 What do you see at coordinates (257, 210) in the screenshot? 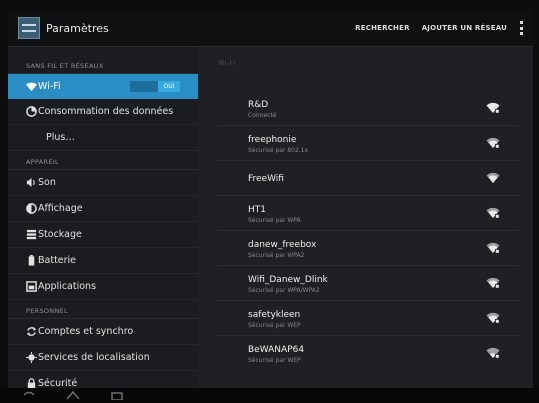
I see `network-name: HT1` at bounding box center [257, 210].